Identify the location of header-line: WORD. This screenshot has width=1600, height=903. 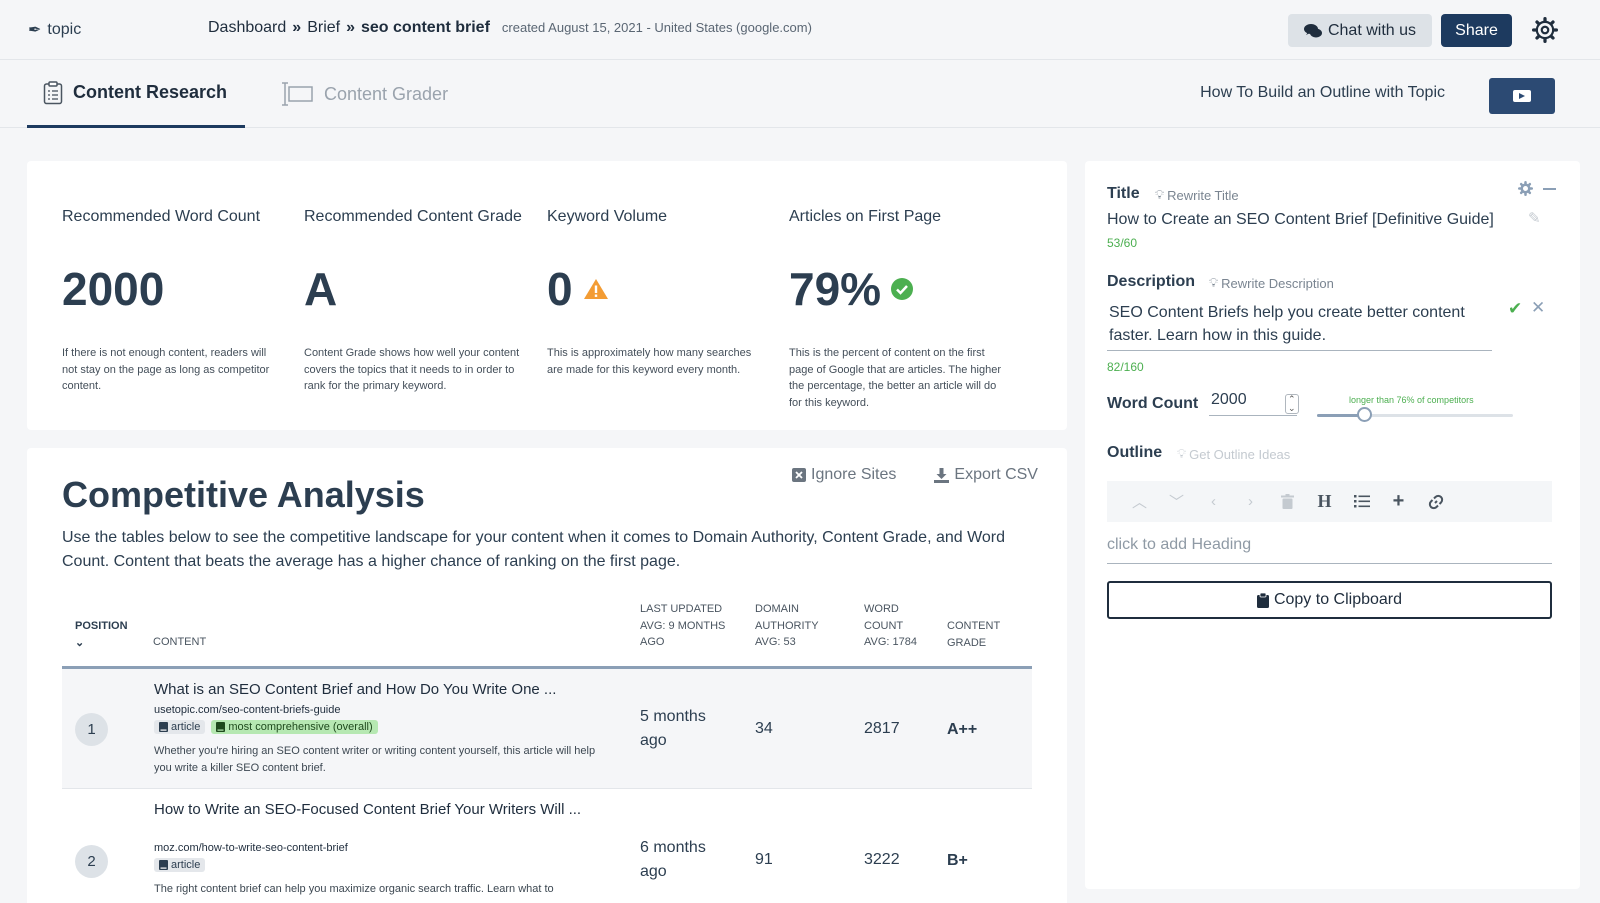
(881, 609).